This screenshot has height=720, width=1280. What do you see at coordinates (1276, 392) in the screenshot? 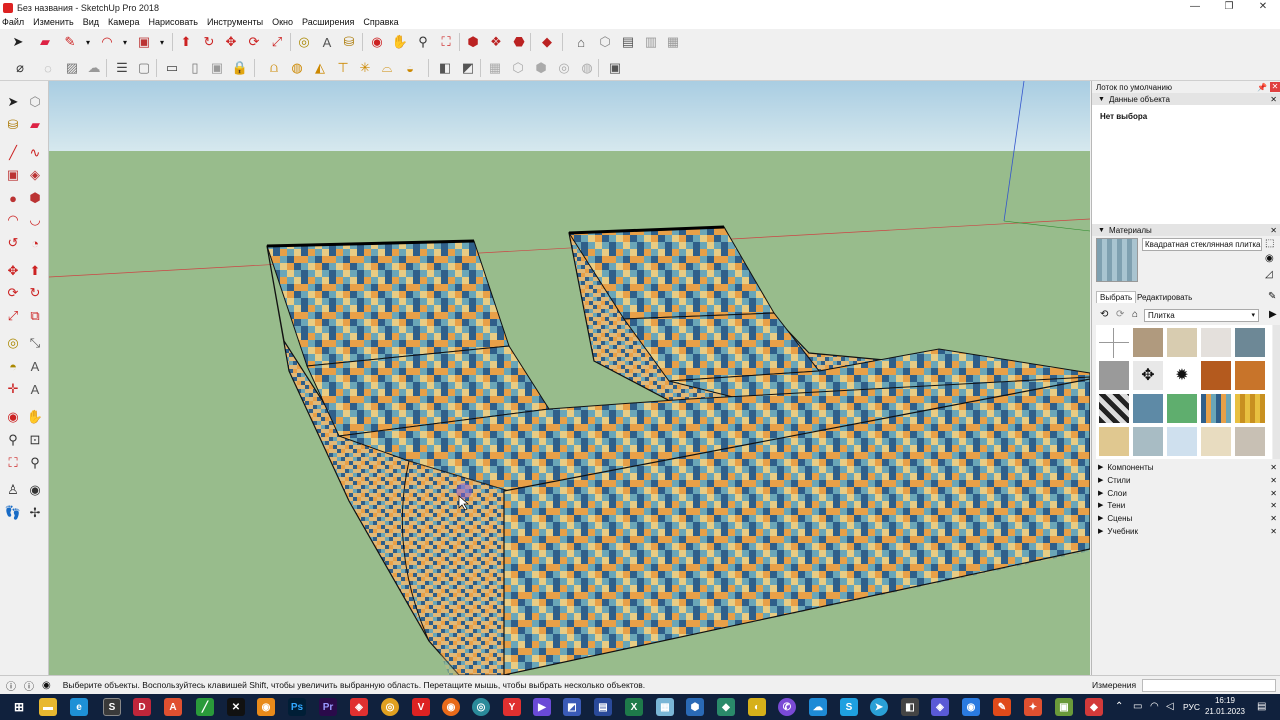
I see `materials-scrollbar` at bounding box center [1276, 392].